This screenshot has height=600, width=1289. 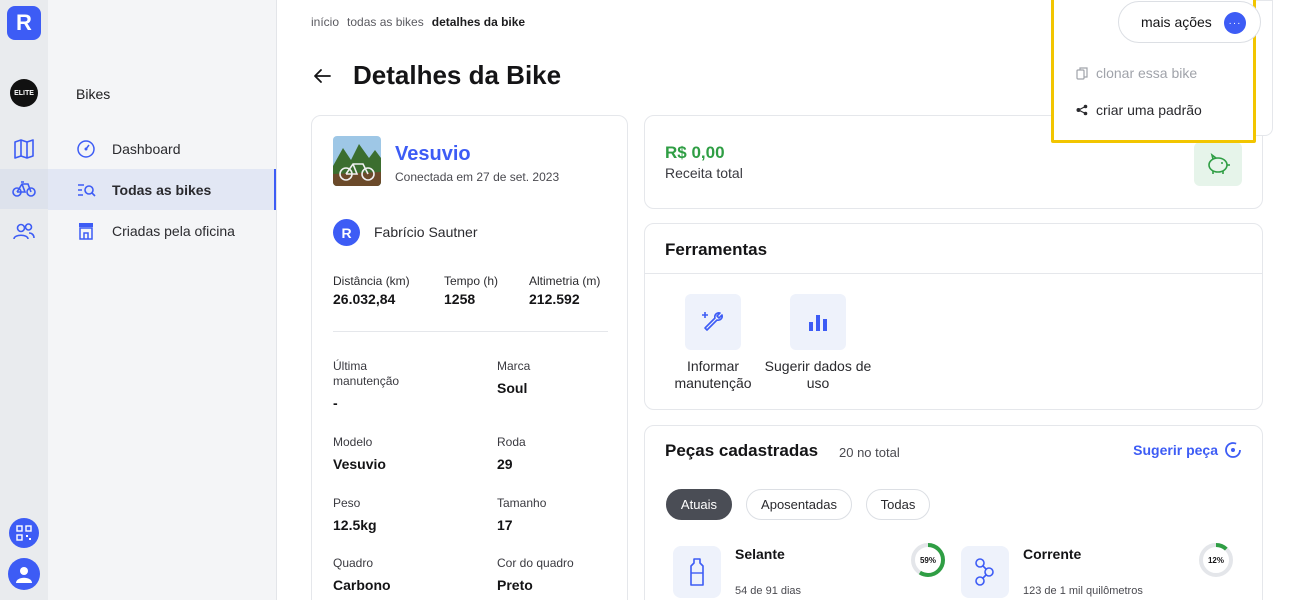 What do you see at coordinates (1175, 450) in the screenshot?
I see `suggest-part-label: Sugerir peça` at bounding box center [1175, 450].